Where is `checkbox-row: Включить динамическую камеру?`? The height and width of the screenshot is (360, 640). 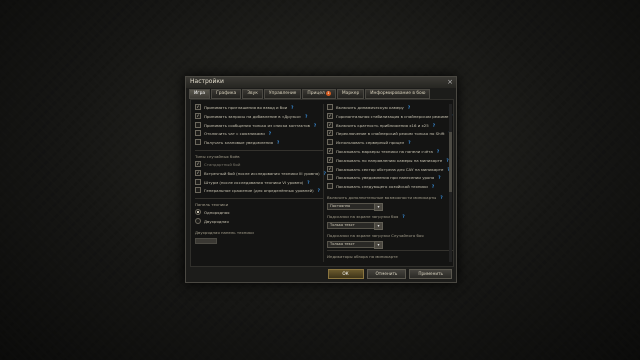 checkbox-row: Включить динамическую камеру? is located at coordinates (390, 108).